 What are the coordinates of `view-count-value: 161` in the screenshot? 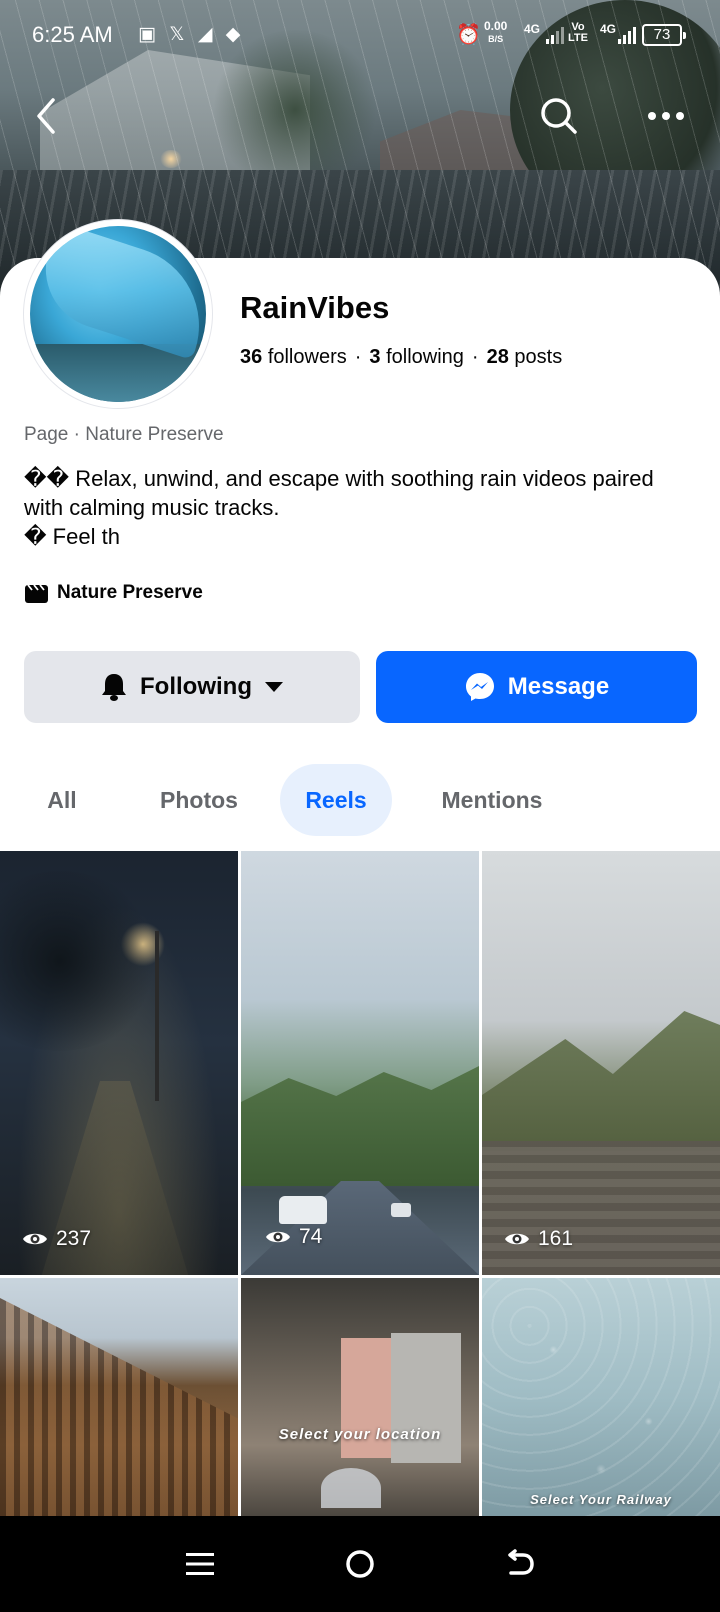 It's located at (556, 1238).